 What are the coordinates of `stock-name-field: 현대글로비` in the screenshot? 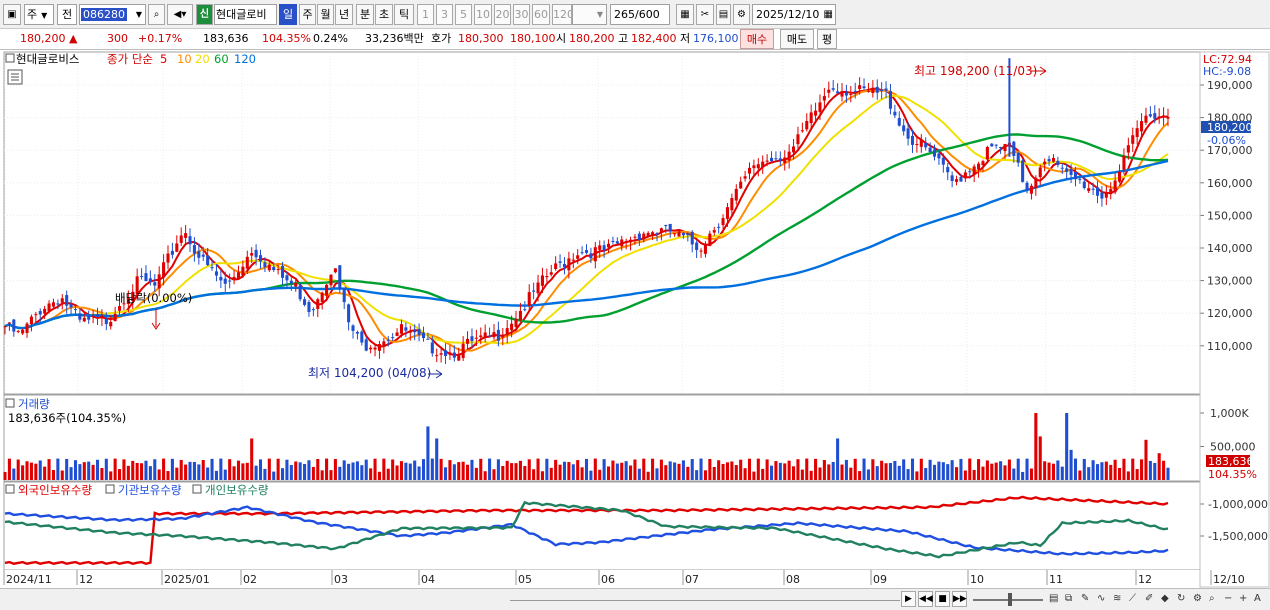 It's located at (245, 14).